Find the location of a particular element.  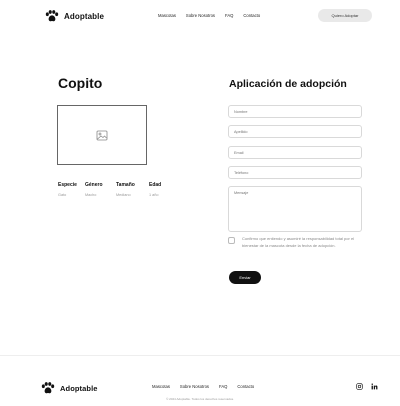

attr-label: Género is located at coordinates (94, 185).